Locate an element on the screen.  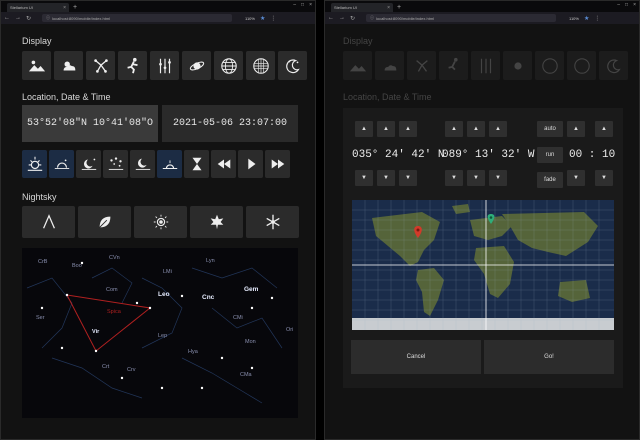
play-button is located at coordinates (250, 164).